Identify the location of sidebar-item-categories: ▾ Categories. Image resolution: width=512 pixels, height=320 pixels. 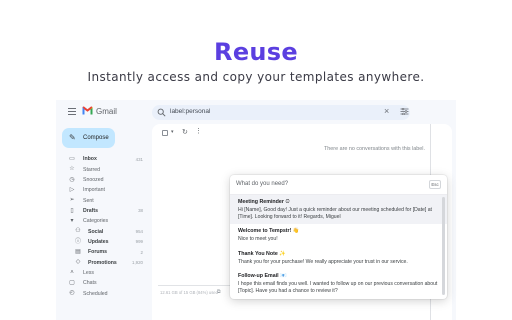
(104, 221).